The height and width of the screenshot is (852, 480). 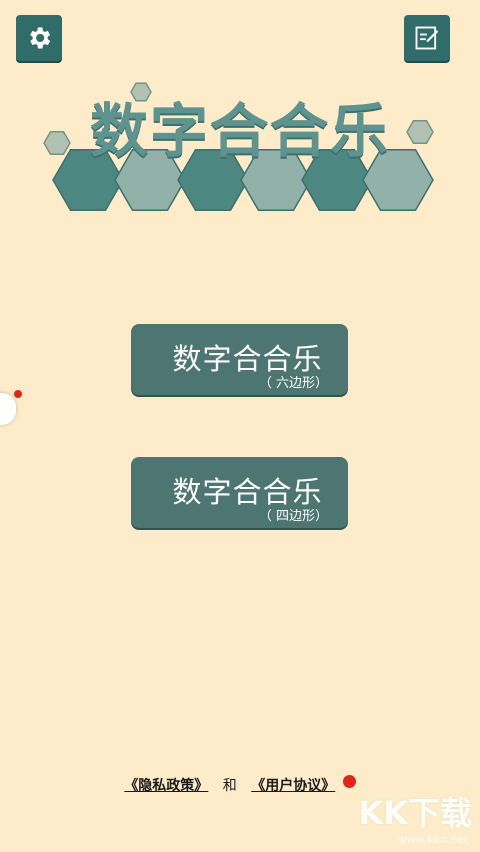 What do you see at coordinates (239, 492) in the screenshot?
I see `square-mode-button: 数字合合乐 （ 四边形）` at bounding box center [239, 492].